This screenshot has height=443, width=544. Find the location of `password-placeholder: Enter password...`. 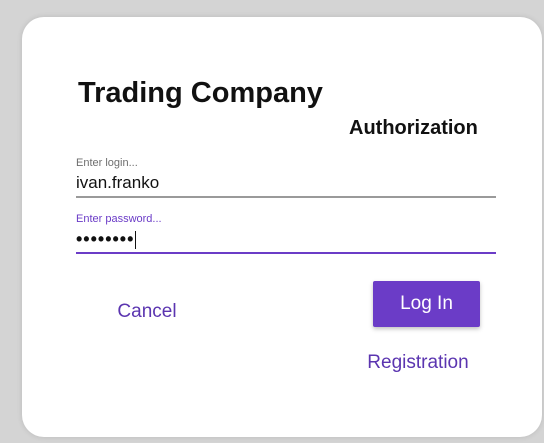

password-placeholder: Enter password... is located at coordinates (119, 219).